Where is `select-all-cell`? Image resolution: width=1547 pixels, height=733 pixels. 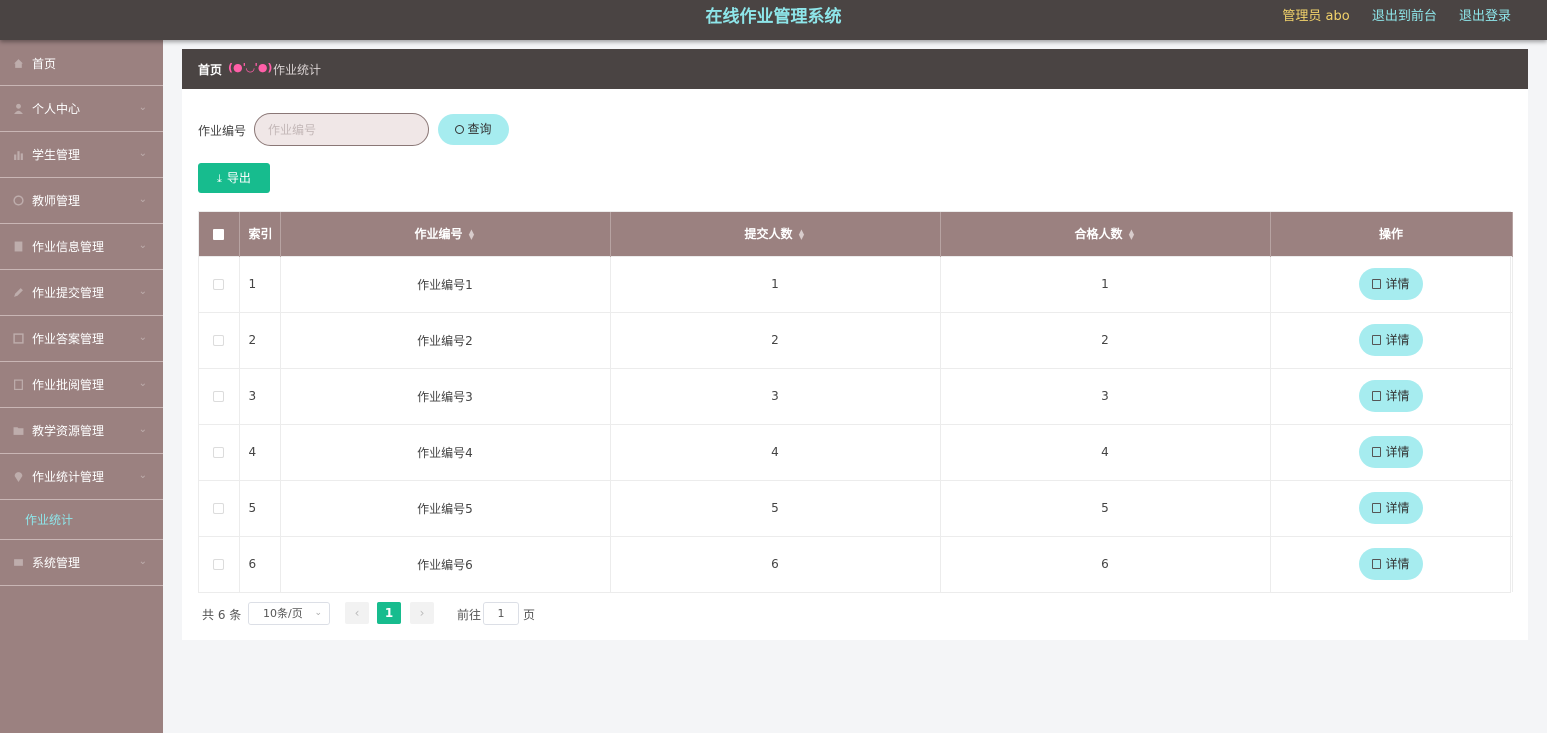
select-all-cell is located at coordinates (219, 234).